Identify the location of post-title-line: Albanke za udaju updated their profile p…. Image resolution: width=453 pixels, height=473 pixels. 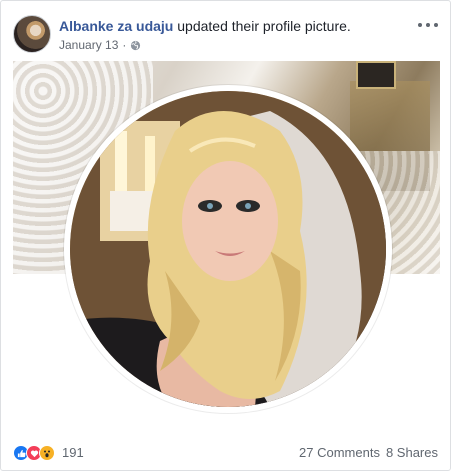
(205, 26).